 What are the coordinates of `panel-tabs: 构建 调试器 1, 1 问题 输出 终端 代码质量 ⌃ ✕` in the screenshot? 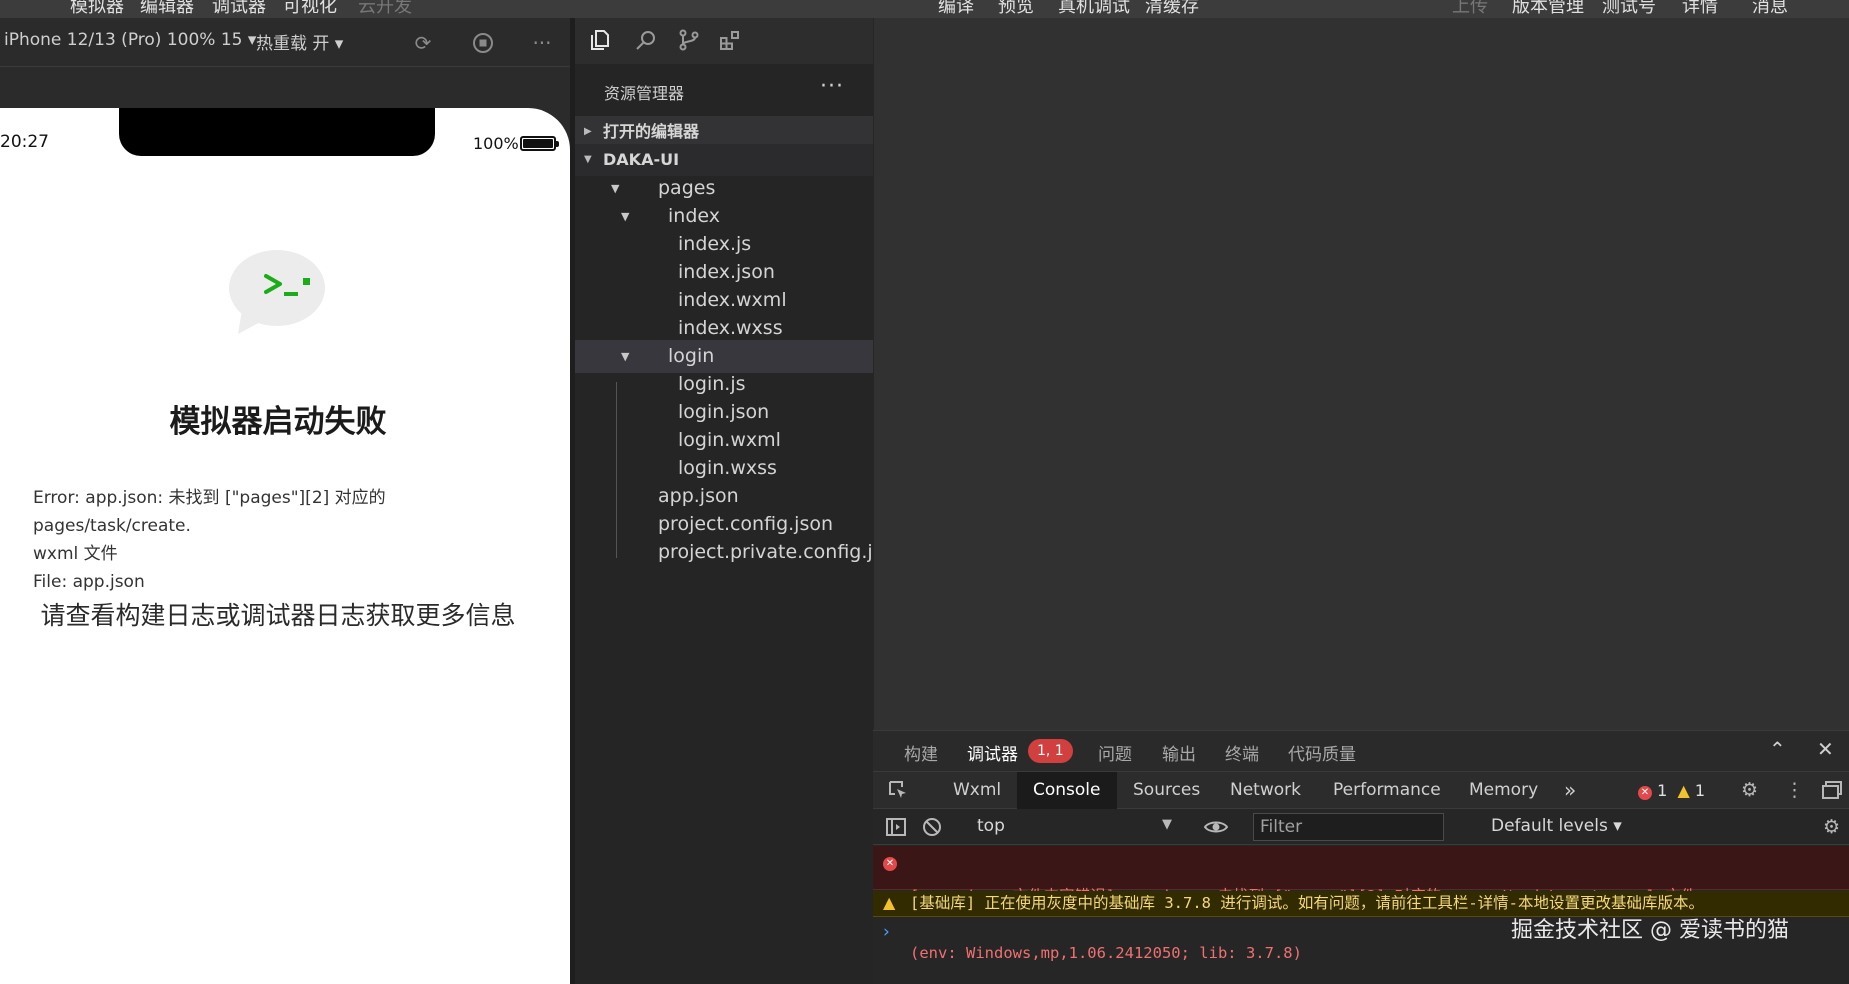 It's located at (1361, 751).